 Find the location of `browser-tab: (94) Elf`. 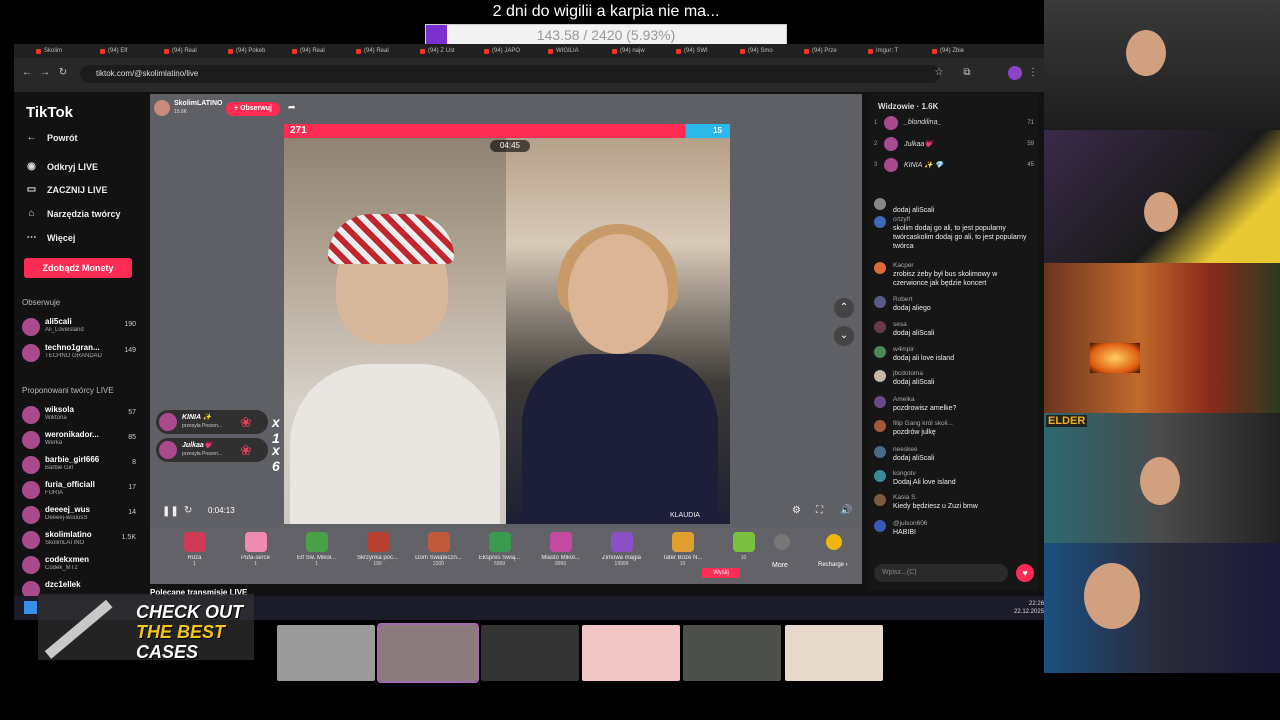

browser-tab: (94) Elf is located at coordinates (129, 51).